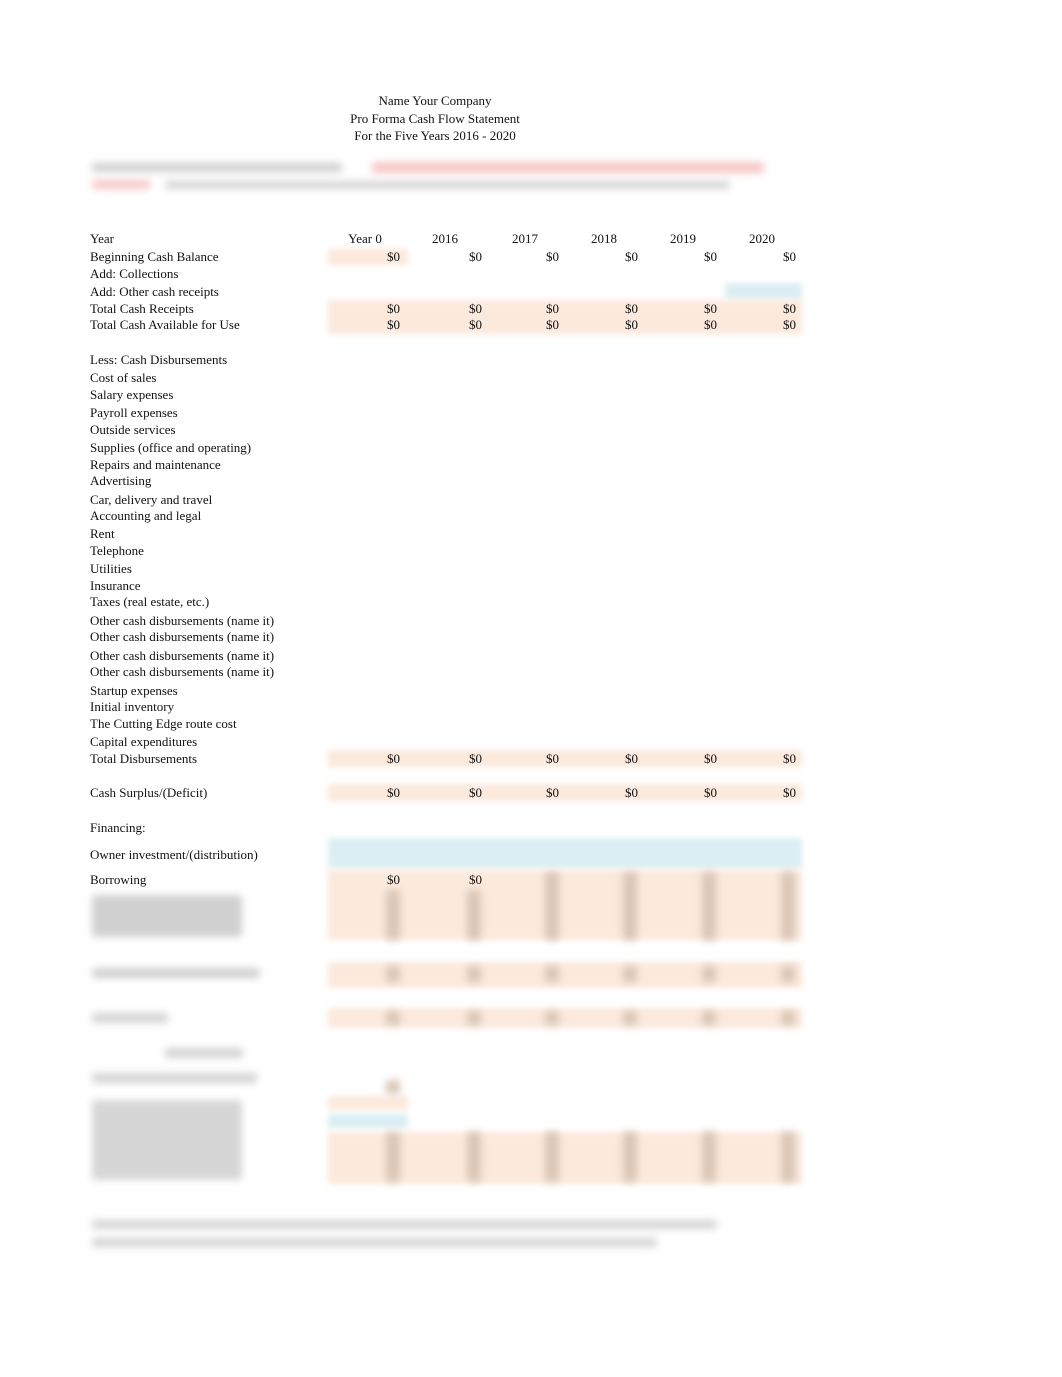  What do you see at coordinates (144, 741) in the screenshot?
I see `row-label: Capital expenditures` at bounding box center [144, 741].